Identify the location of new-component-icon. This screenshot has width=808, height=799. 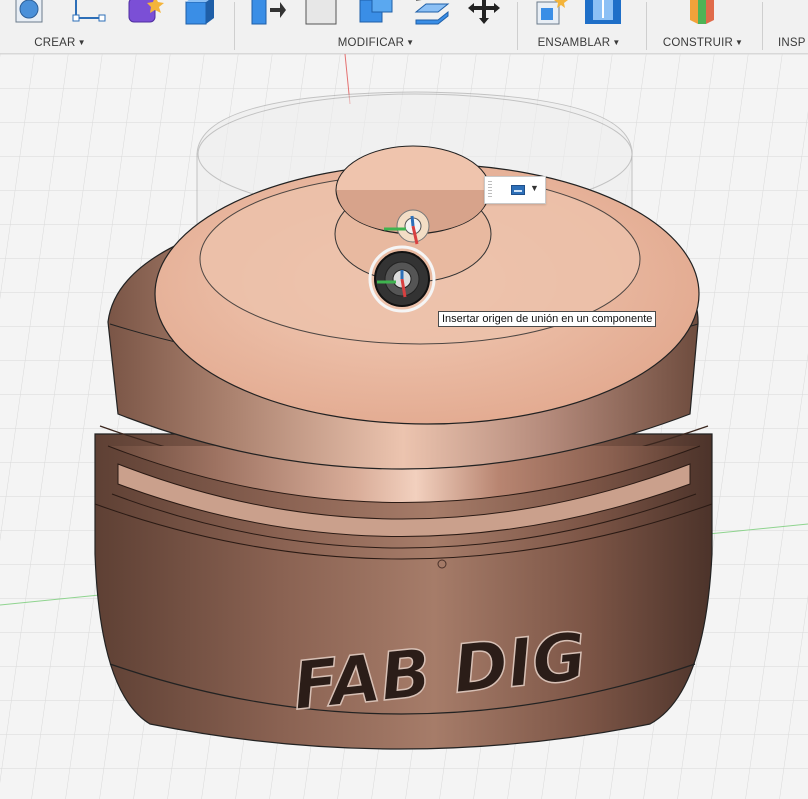
(551, 13).